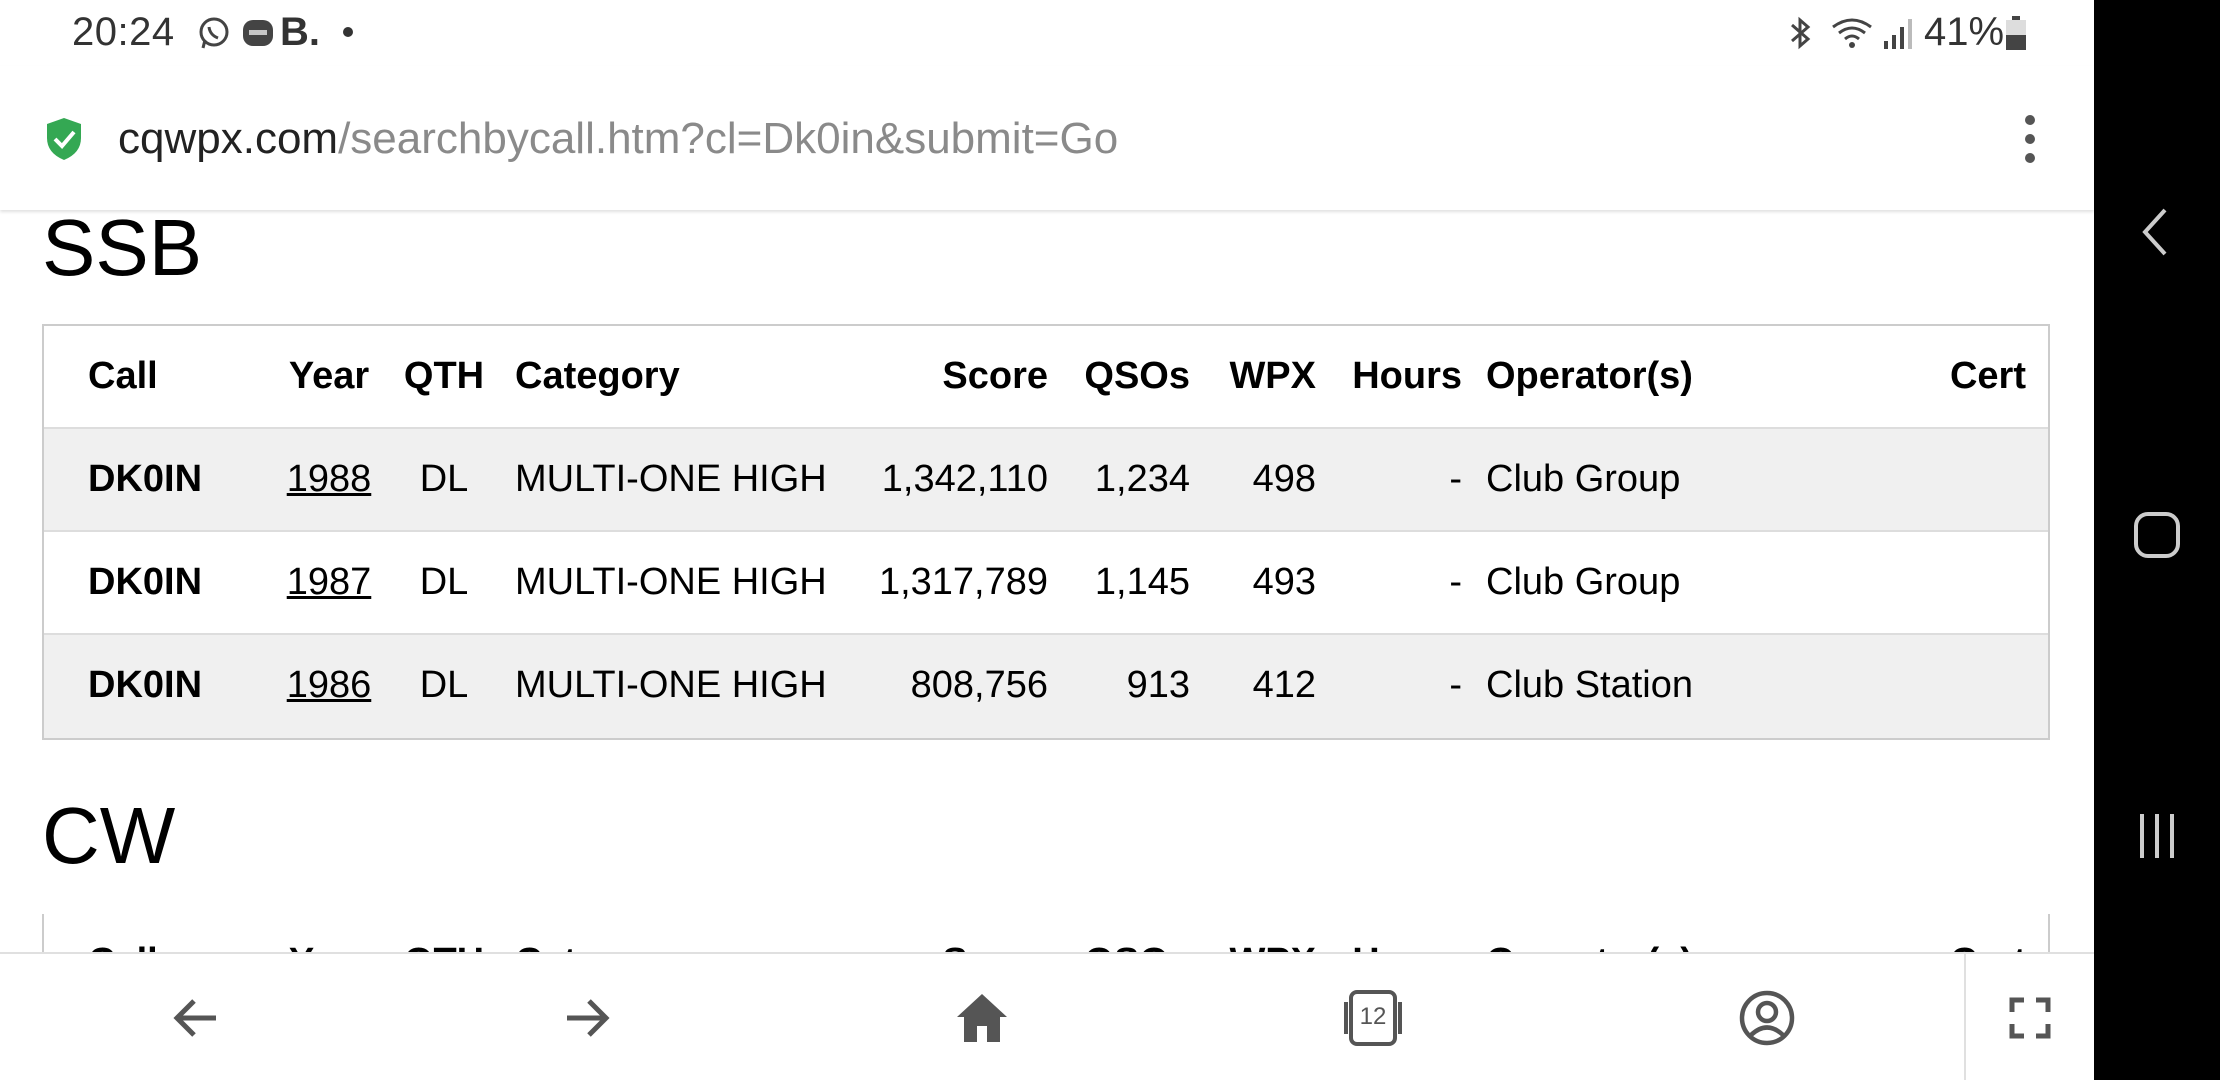 The image size is (2220, 1080). I want to click on cell-operators: Club Station, so click(1590, 685).